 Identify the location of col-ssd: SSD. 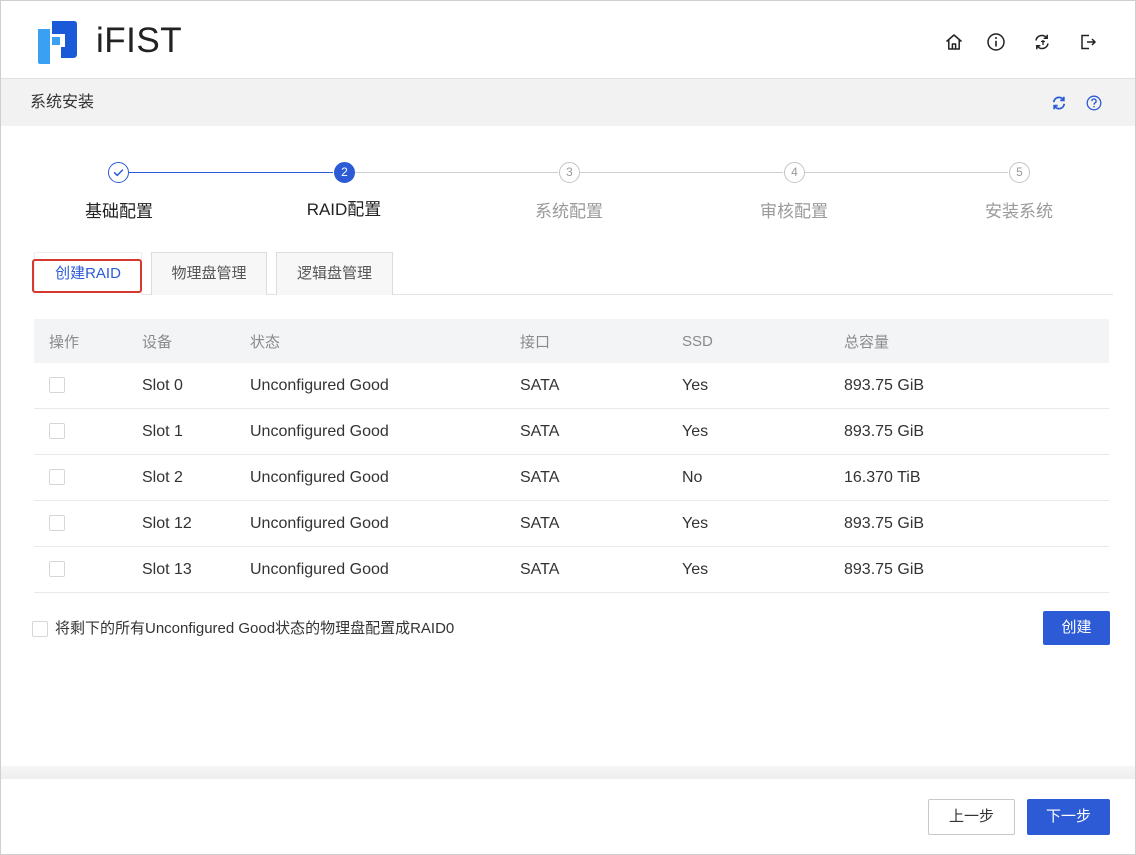
(697, 341).